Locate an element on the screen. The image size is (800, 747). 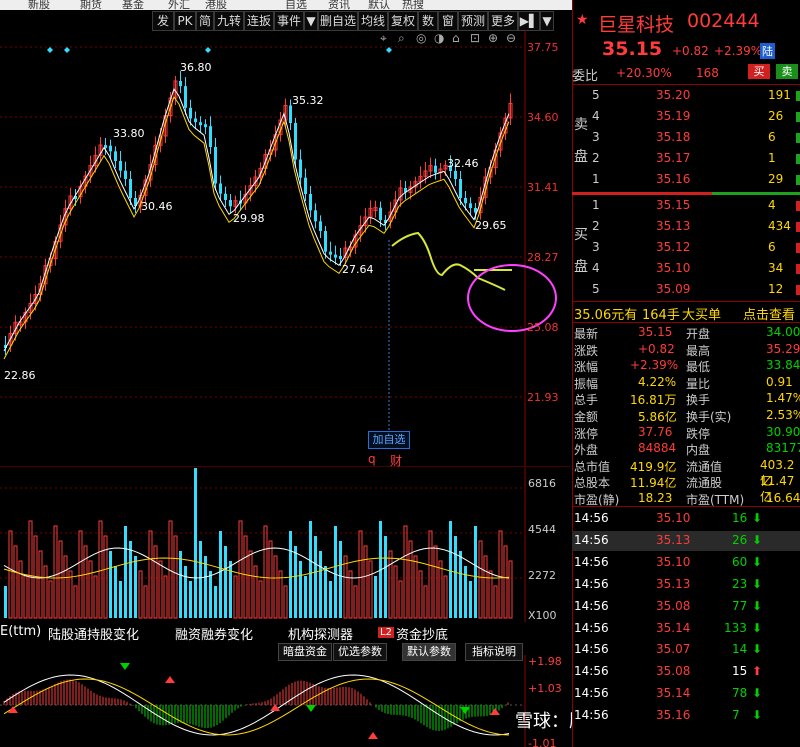
chart-tool-icon: ⊡ is located at coordinates (475, 38).